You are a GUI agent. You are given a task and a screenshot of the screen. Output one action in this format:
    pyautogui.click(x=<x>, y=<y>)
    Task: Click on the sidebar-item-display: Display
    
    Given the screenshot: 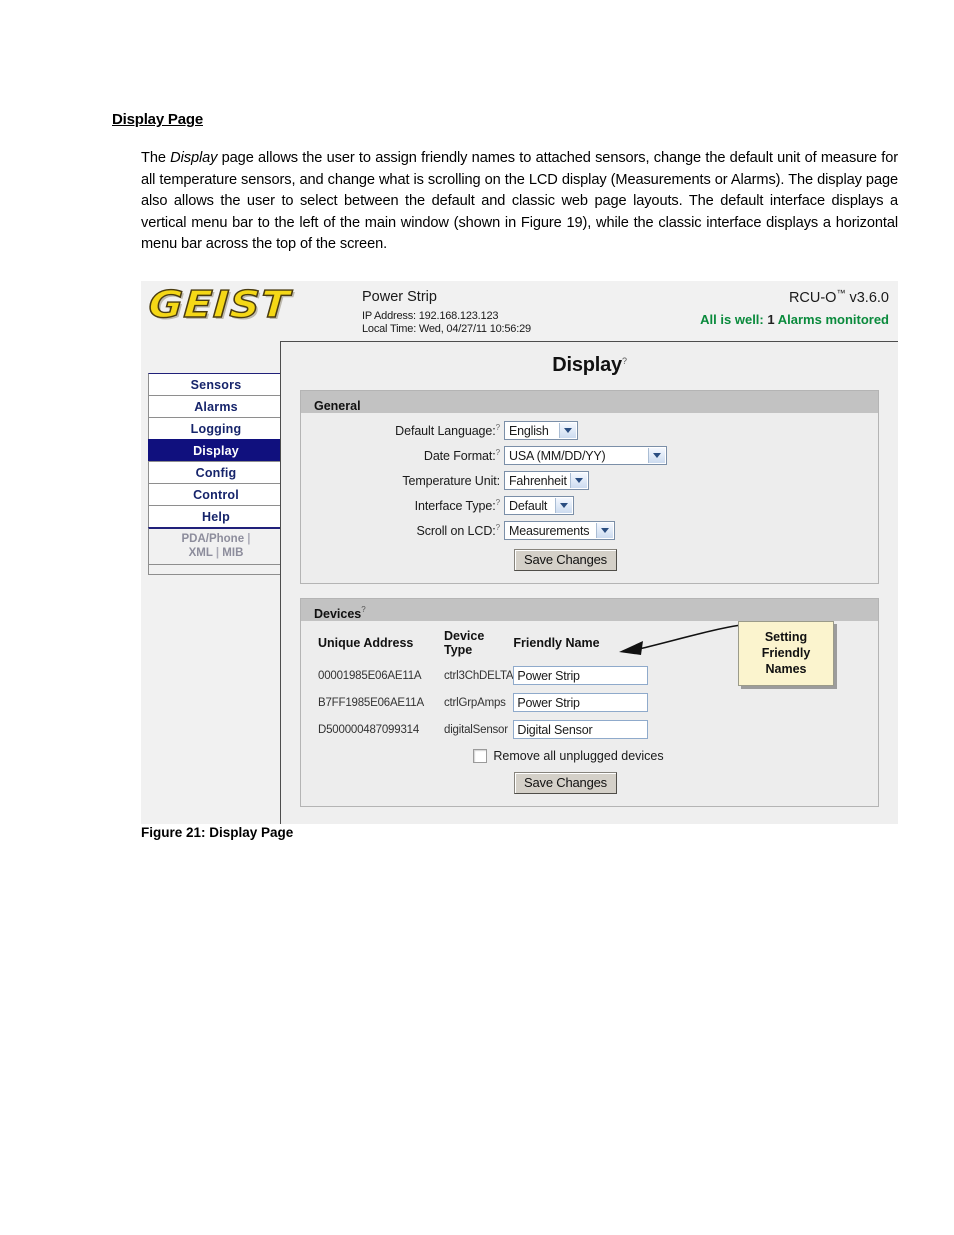 What is the action you would take?
    pyautogui.click(x=216, y=450)
    